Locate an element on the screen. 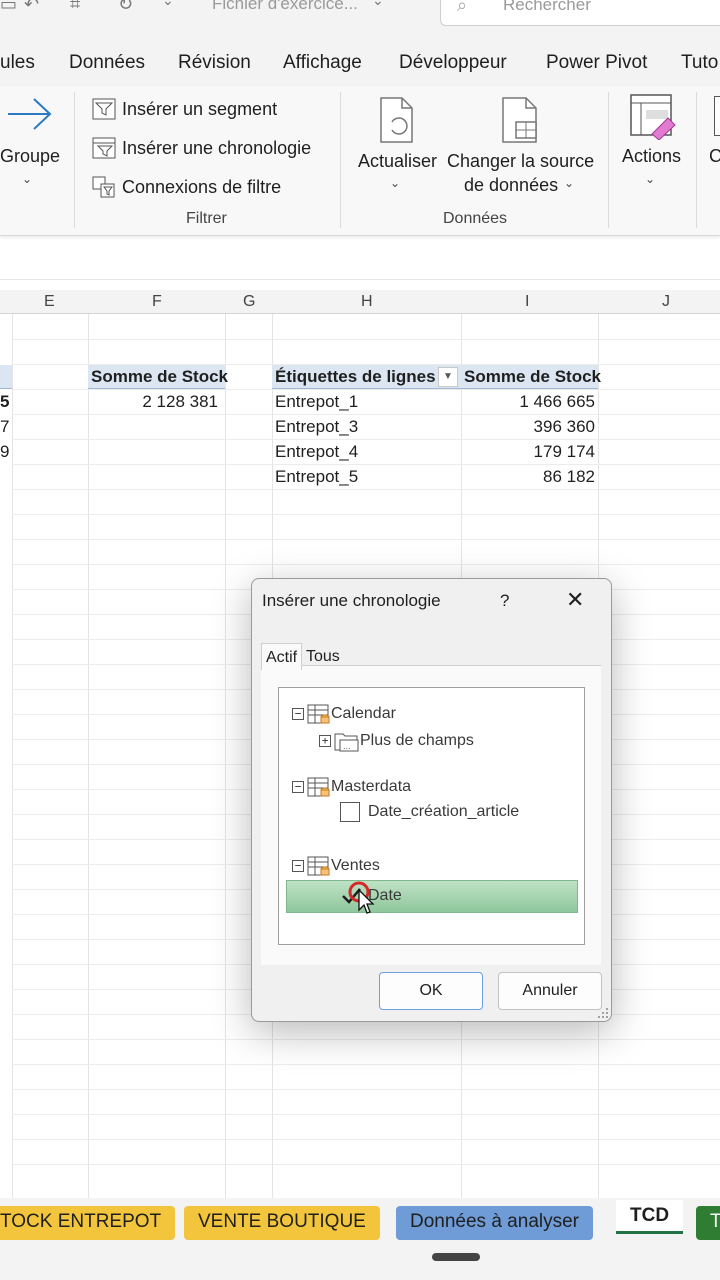 The image size is (720, 1280). click-indicator-icon is located at coordinates (361, 897).